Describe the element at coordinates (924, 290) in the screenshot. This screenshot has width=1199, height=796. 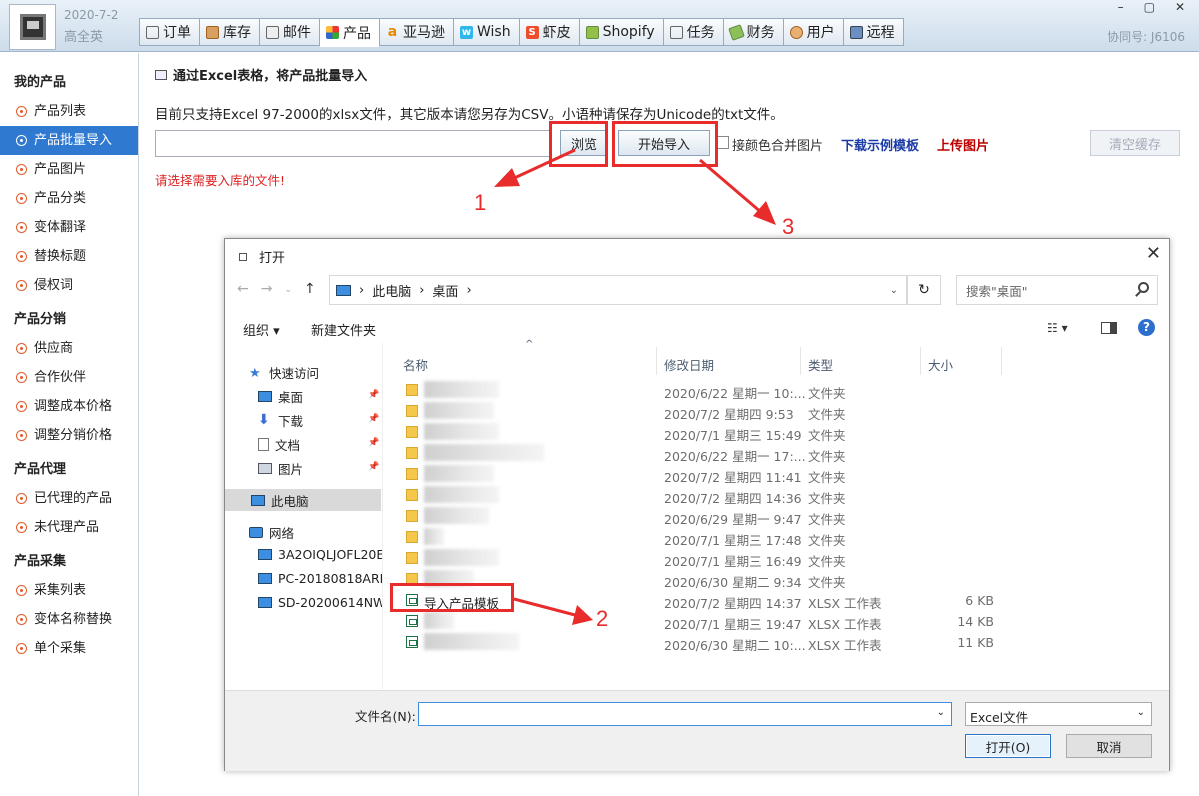
I see `refresh-button: ↻` at that location.